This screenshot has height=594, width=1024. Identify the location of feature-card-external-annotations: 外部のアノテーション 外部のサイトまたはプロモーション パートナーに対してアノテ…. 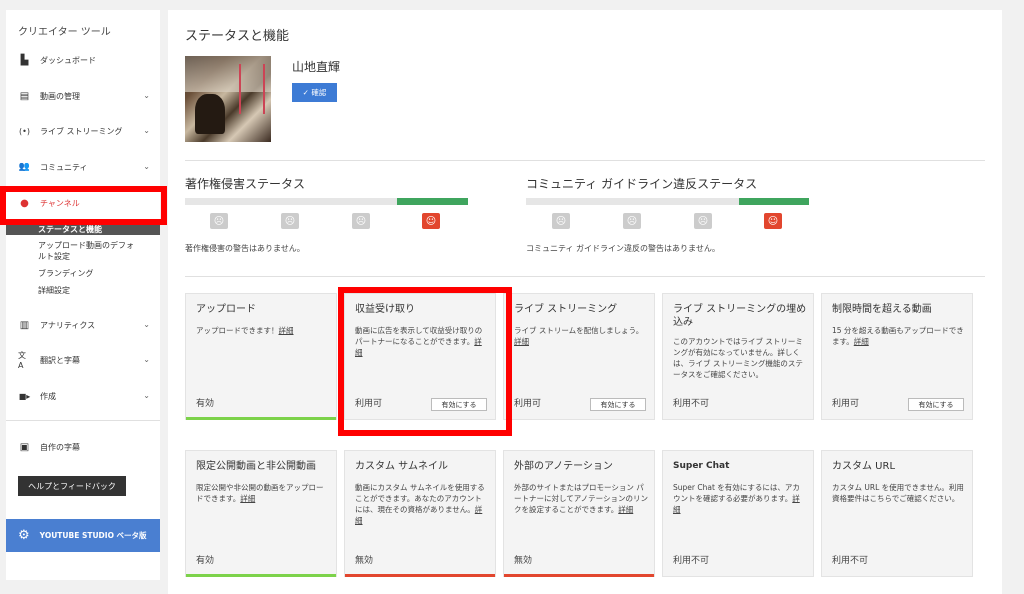
(579, 513).